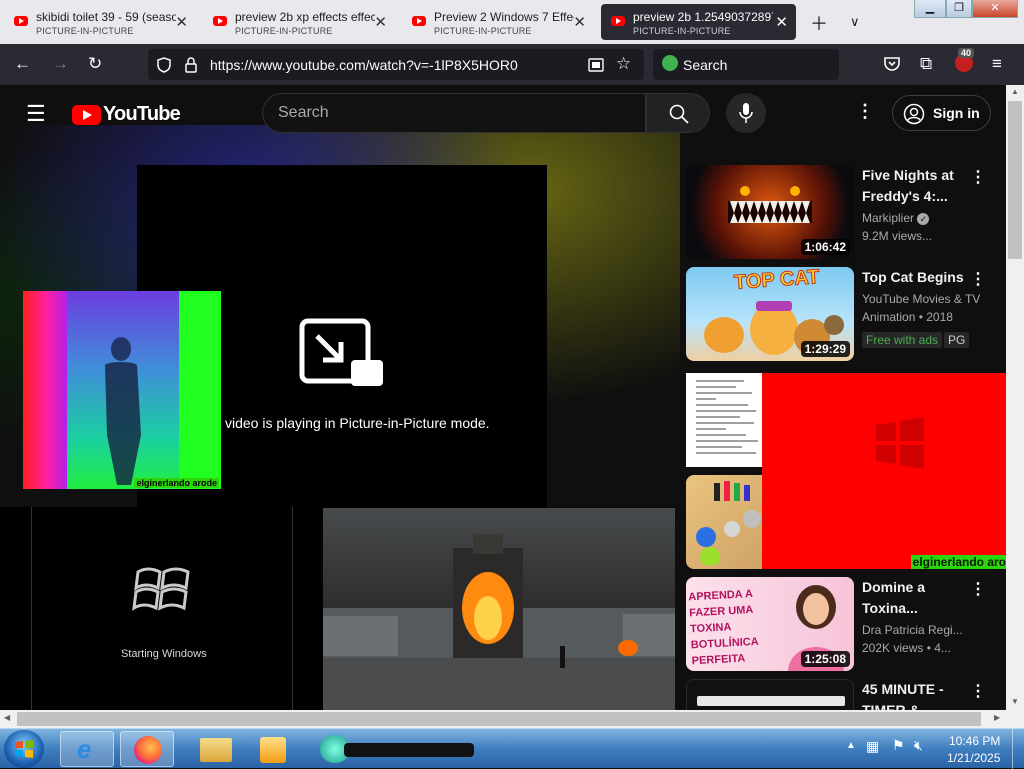  What do you see at coordinates (36, 114) in the screenshot?
I see `guide-menu-icon: ☰` at bounding box center [36, 114].